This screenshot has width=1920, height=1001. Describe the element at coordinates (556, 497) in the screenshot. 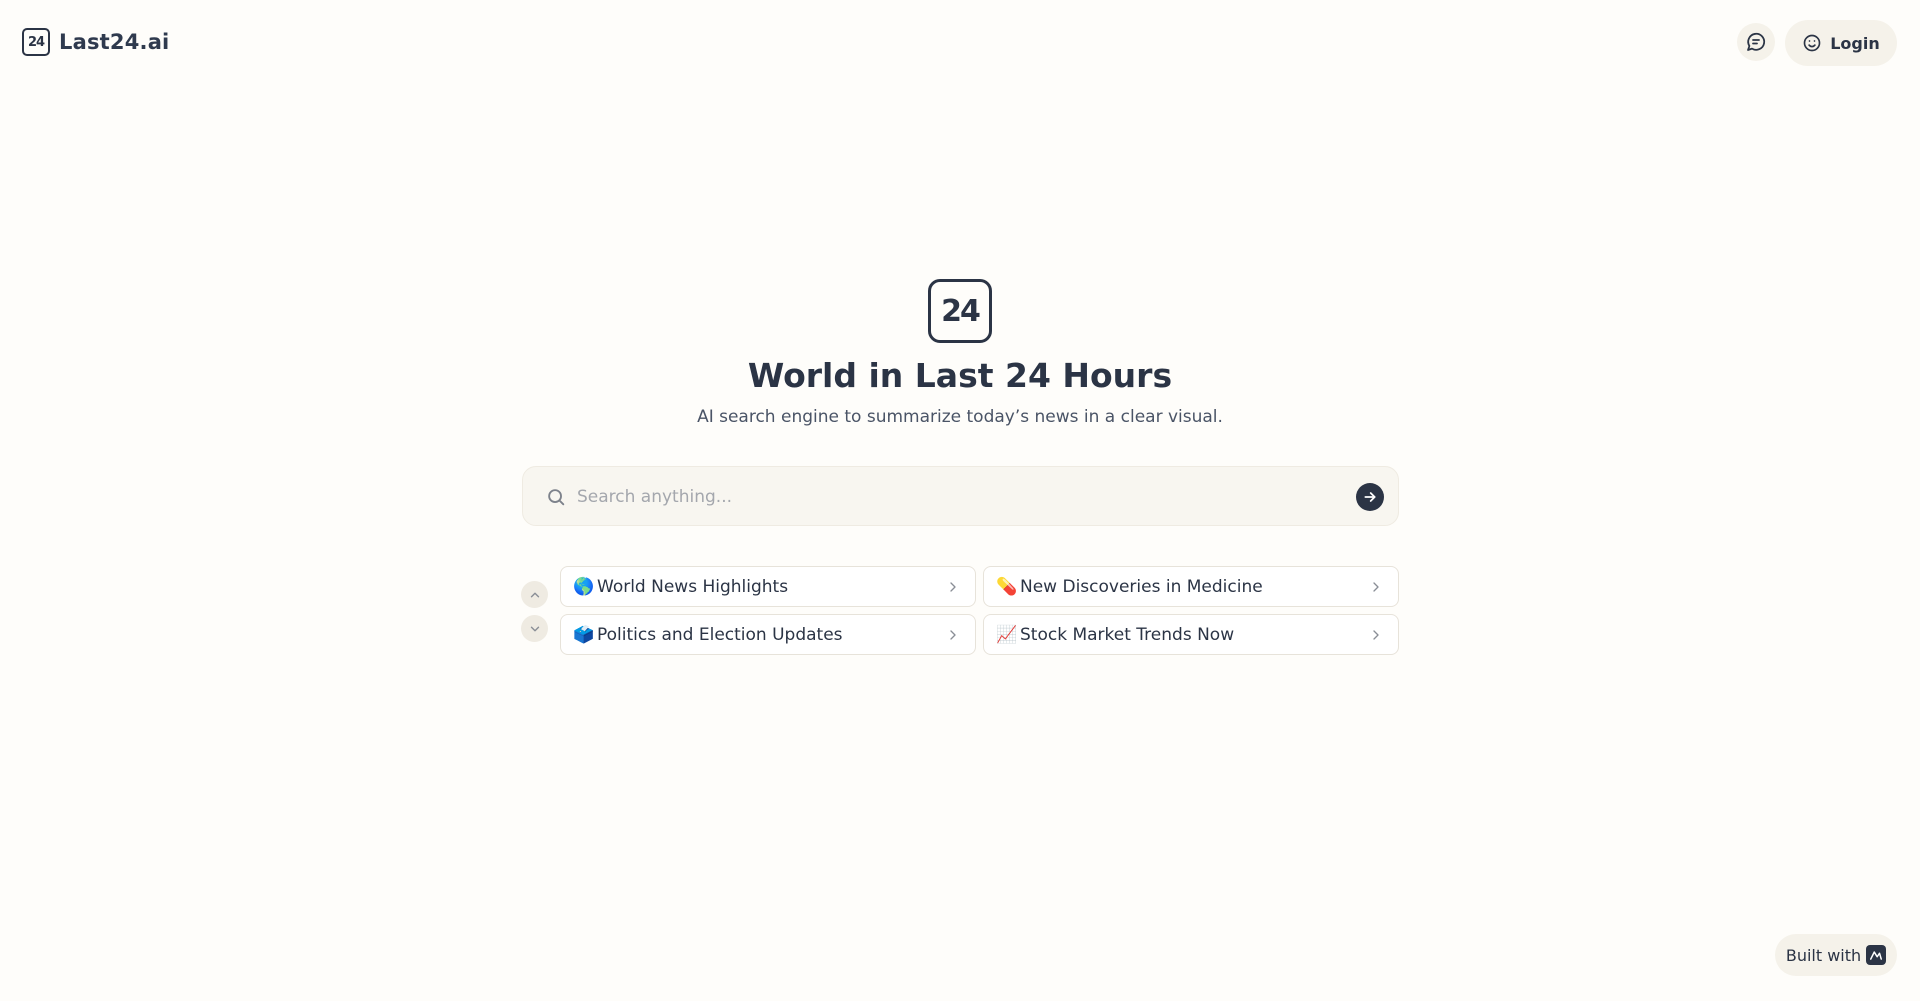

I see `search-icon` at that location.